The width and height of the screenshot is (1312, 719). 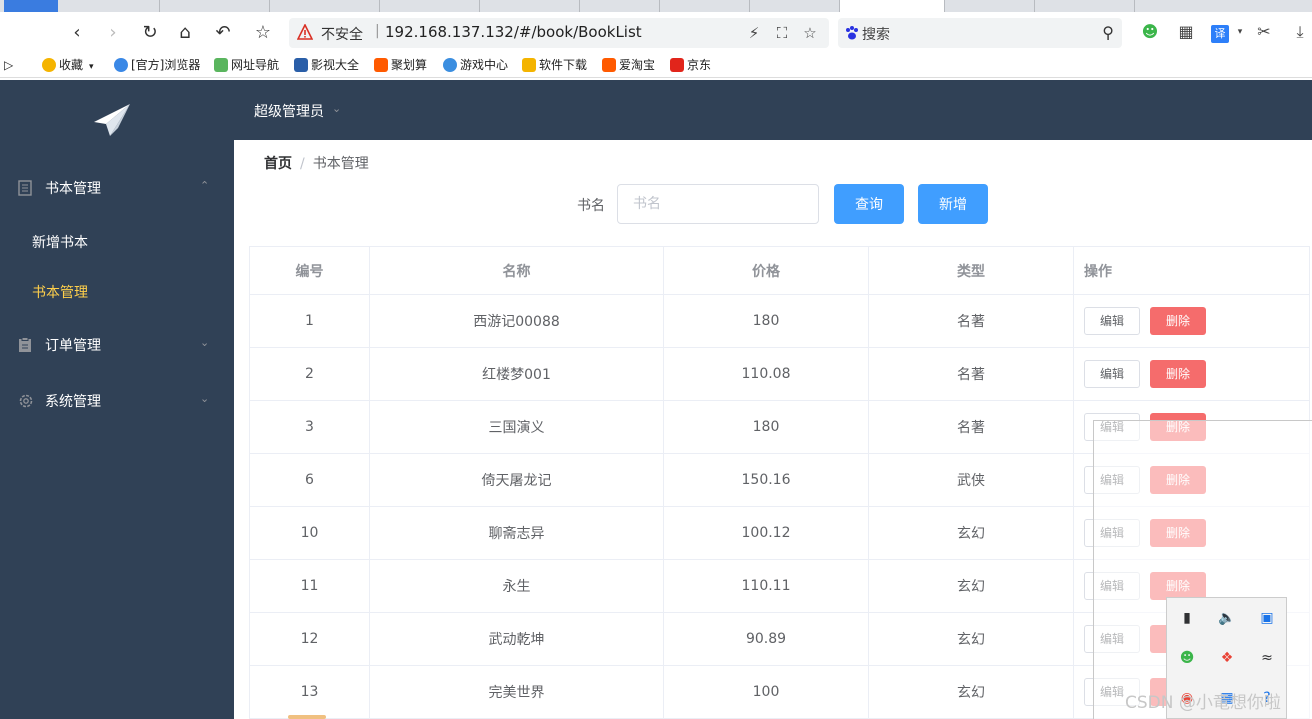 I want to click on taobao-icon, so click(x=381, y=65).